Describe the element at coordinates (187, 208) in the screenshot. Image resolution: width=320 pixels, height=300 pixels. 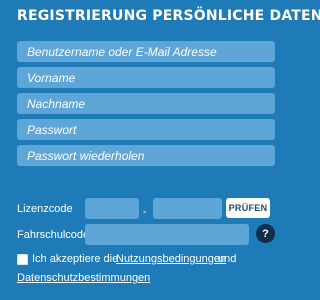
I see `license-code-part2-input` at that location.